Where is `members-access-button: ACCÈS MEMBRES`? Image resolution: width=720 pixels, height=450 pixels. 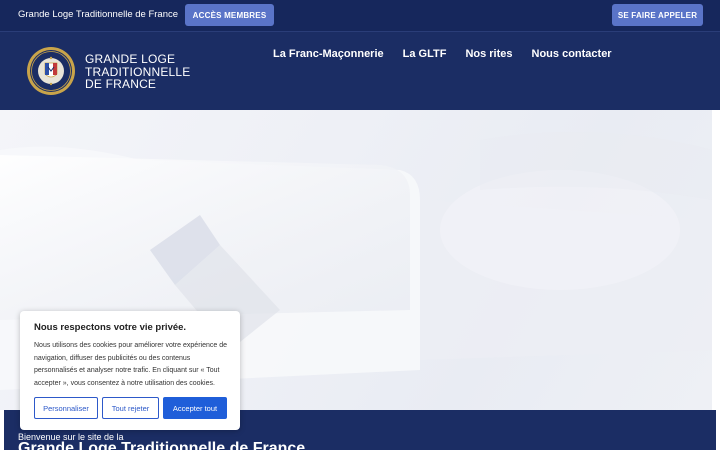 members-access-button: ACCÈS MEMBRES is located at coordinates (229, 15).